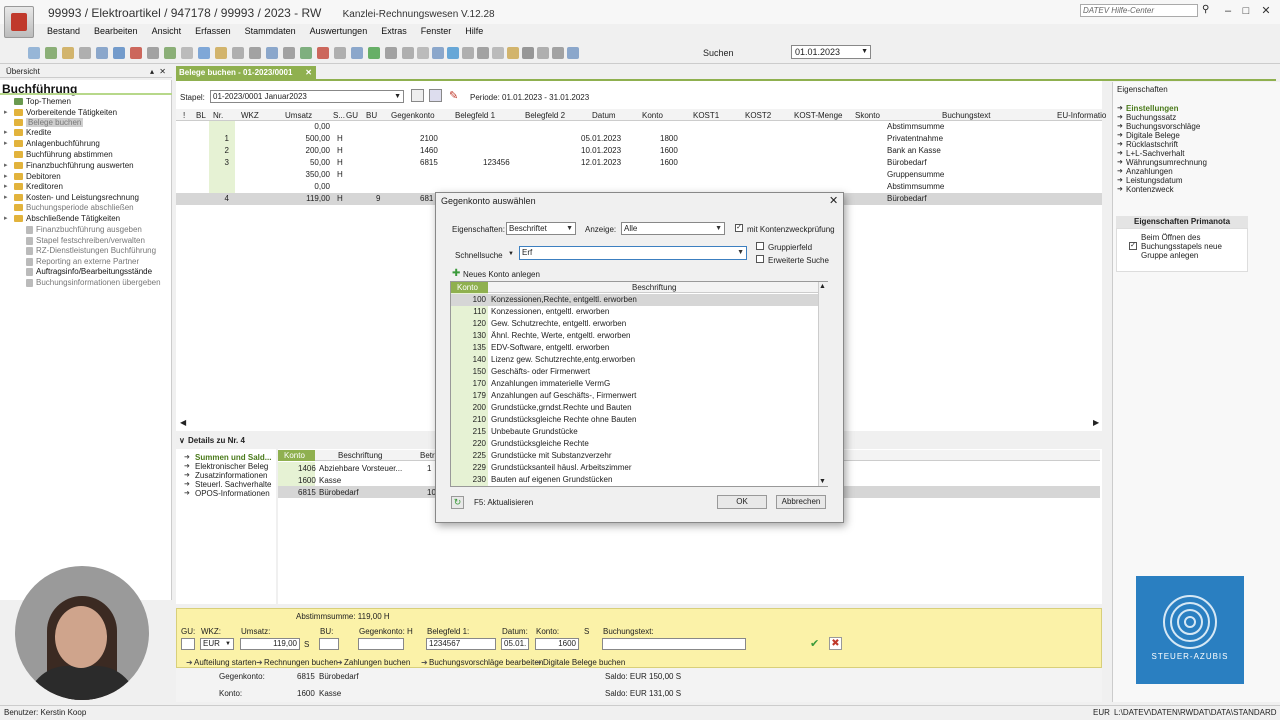 This screenshot has width=1280, height=720. Describe the element at coordinates (43, 176) in the screenshot. I see `sidebar-item: Debitoren` at that location.